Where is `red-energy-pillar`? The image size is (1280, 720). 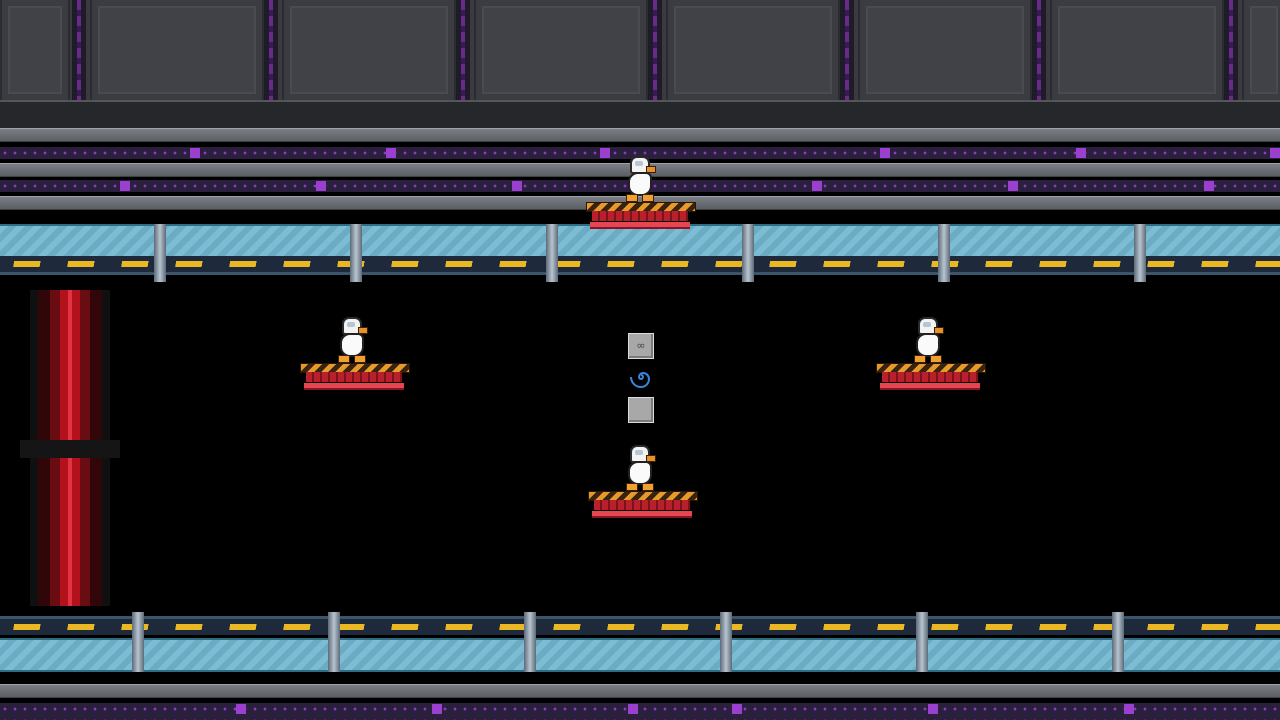
red-energy-pillar is located at coordinates (70, 448).